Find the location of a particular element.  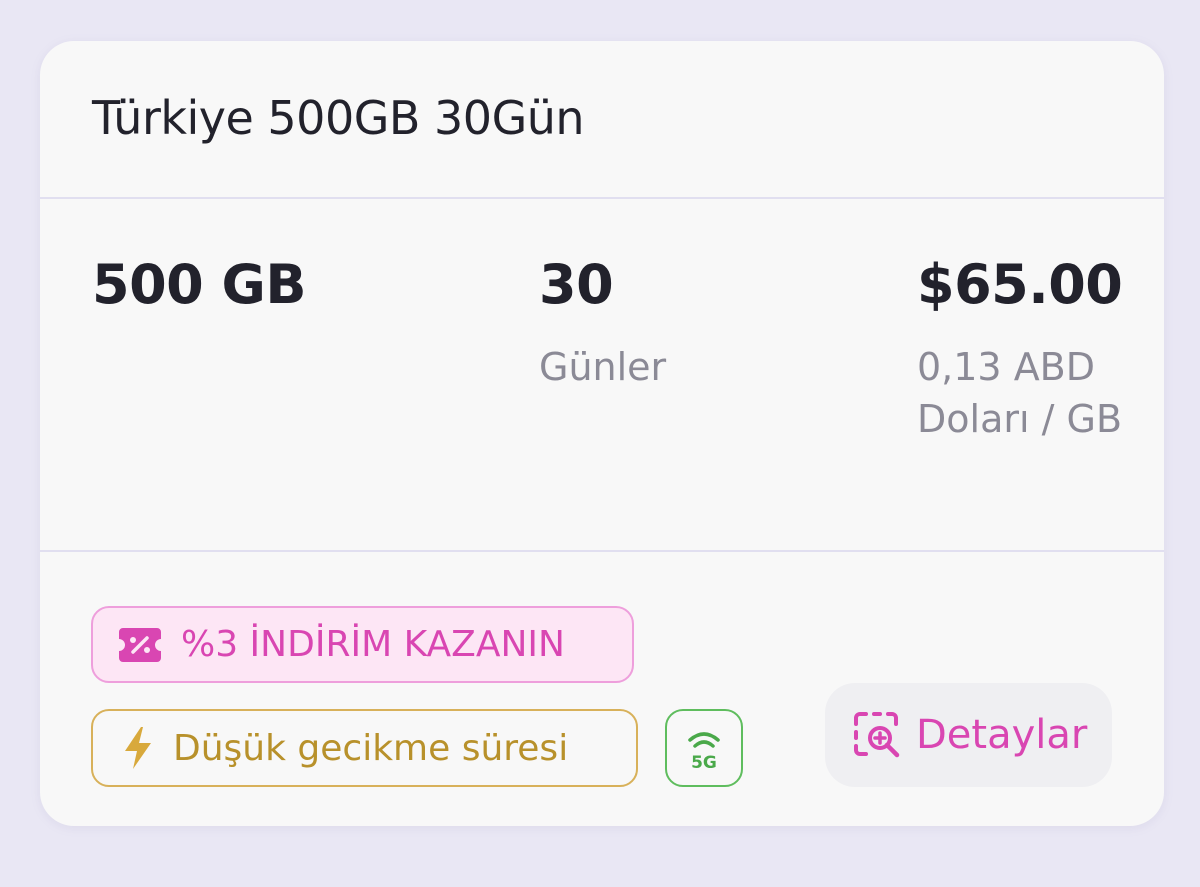

duration-label: Günler is located at coordinates (603, 367).